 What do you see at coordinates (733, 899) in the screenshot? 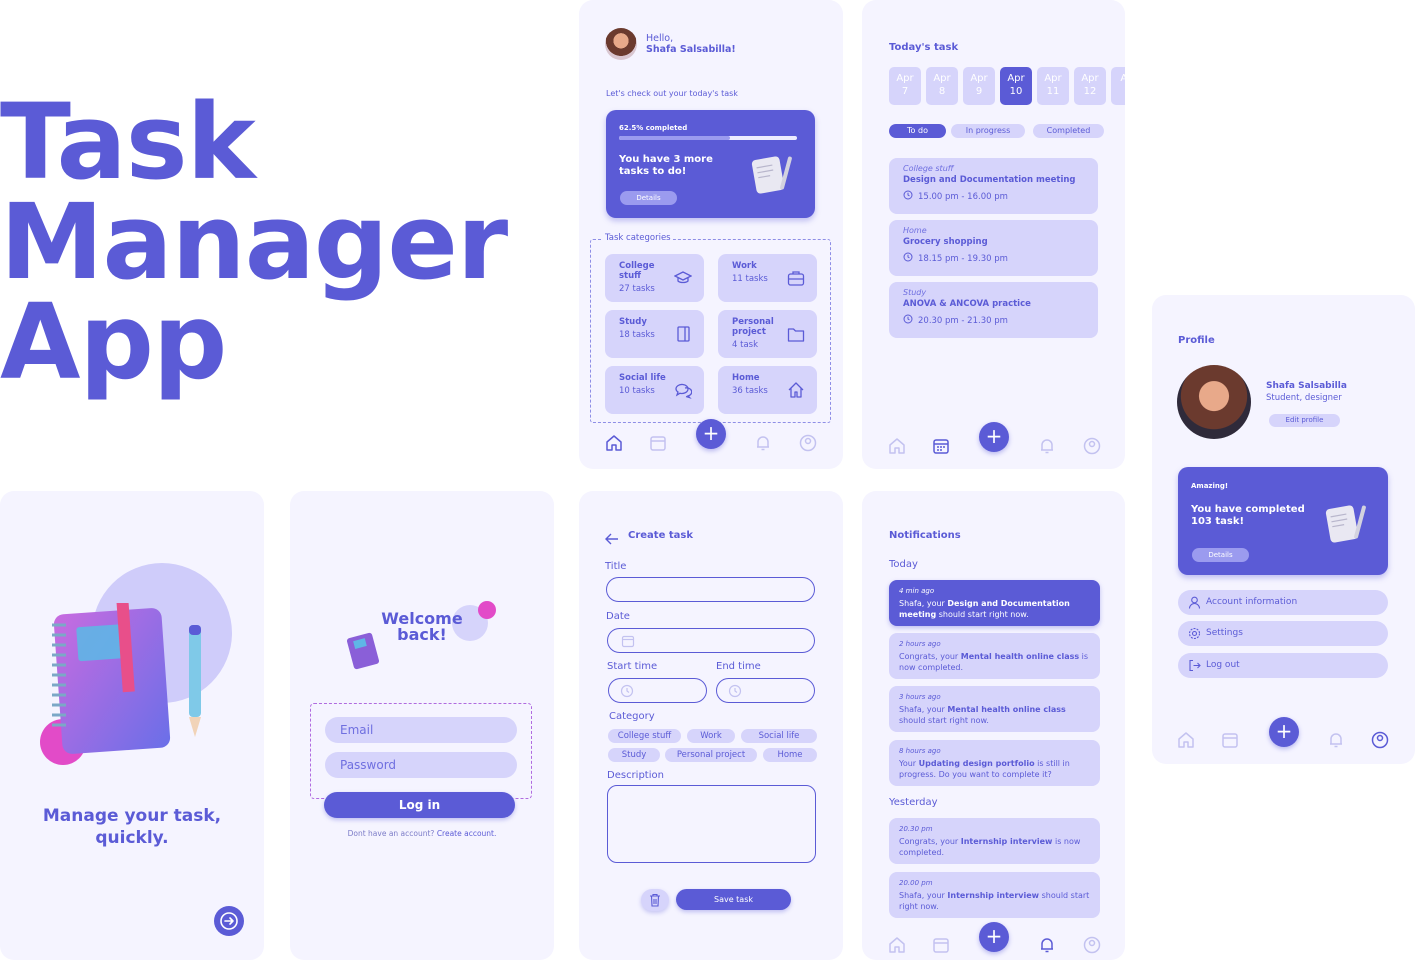
I see `save-task-button: Save task` at bounding box center [733, 899].